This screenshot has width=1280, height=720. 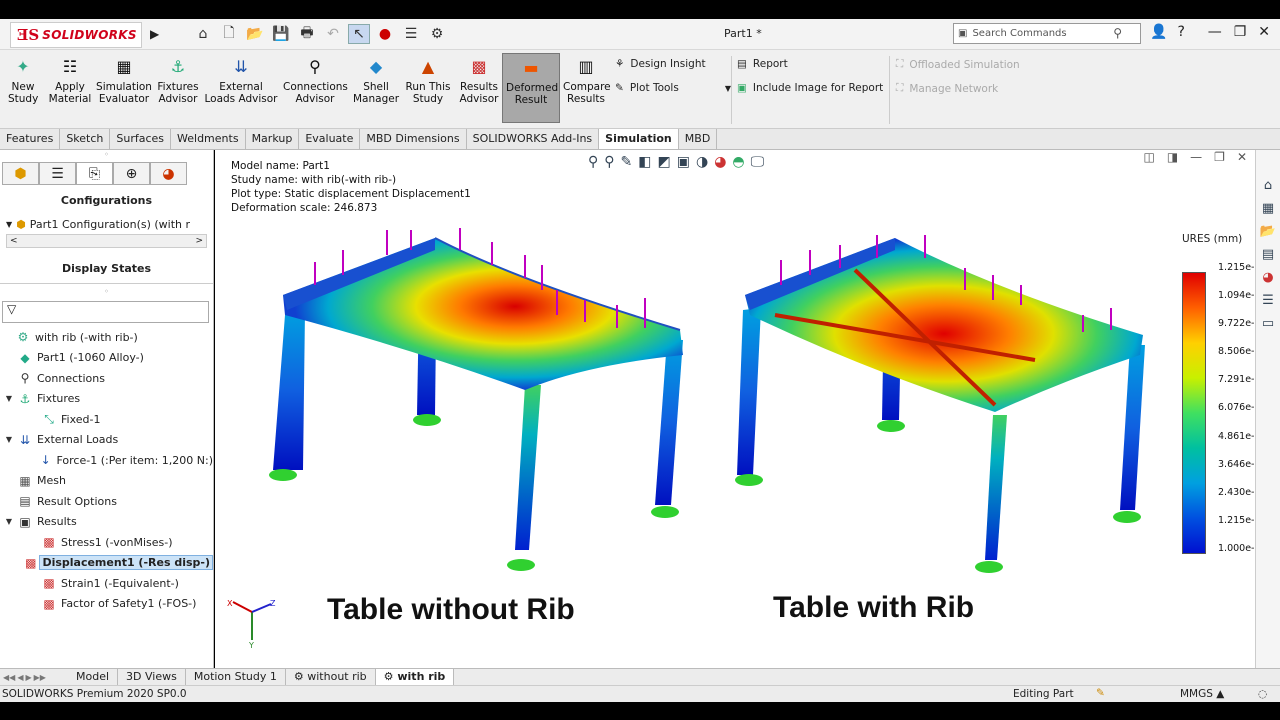 I want to click on close-icon: ✕, so click(x=1264, y=32).